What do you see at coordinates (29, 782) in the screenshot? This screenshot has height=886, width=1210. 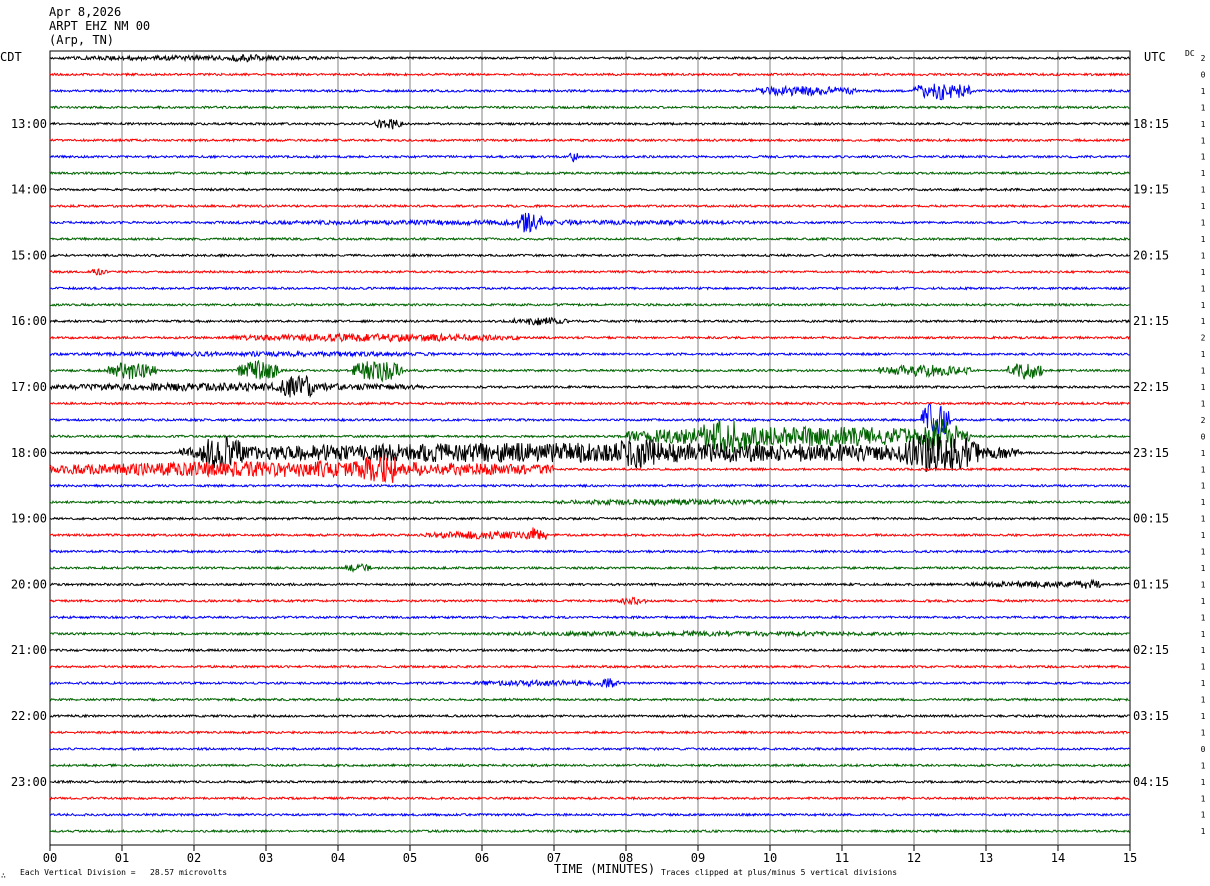 I see `left-hour-label: 23:00` at bounding box center [29, 782].